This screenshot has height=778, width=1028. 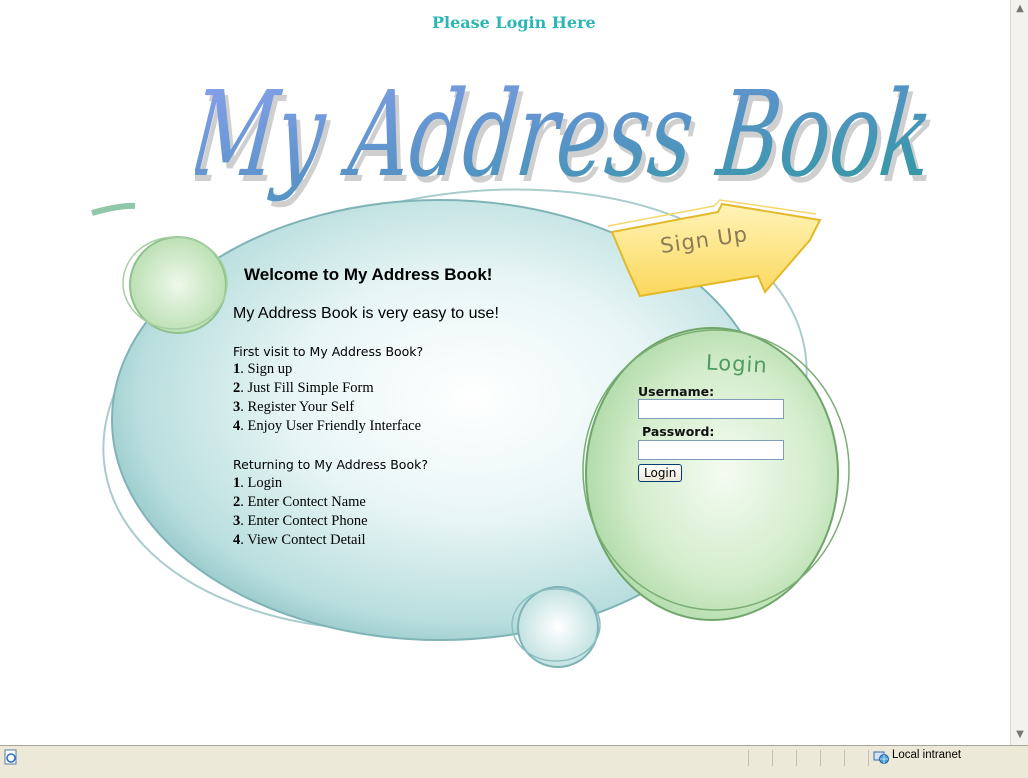 I want to click on logo-text-front: My Address Book, so click(x=567, y=134).